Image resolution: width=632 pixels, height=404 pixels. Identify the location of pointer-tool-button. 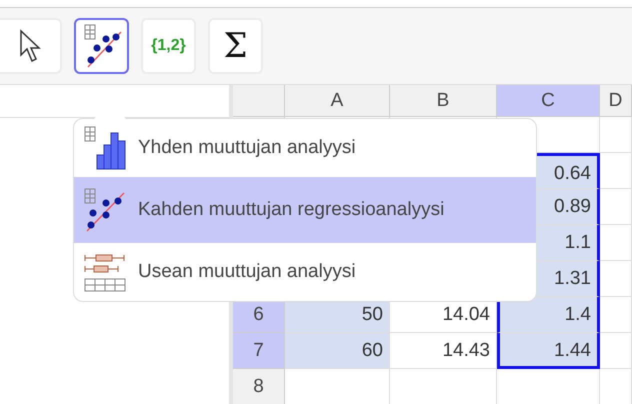
(31, 46).